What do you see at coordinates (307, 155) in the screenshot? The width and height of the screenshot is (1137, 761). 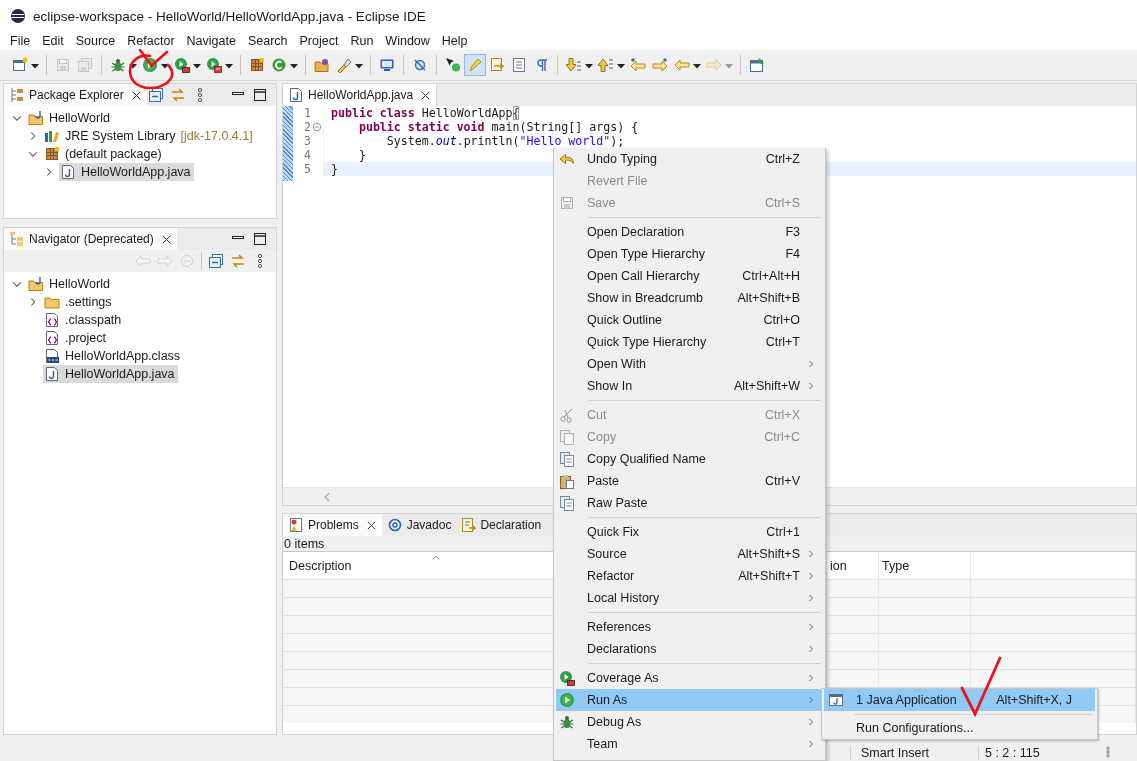 I see `line-number: 4` at bounding box center [307, 155].